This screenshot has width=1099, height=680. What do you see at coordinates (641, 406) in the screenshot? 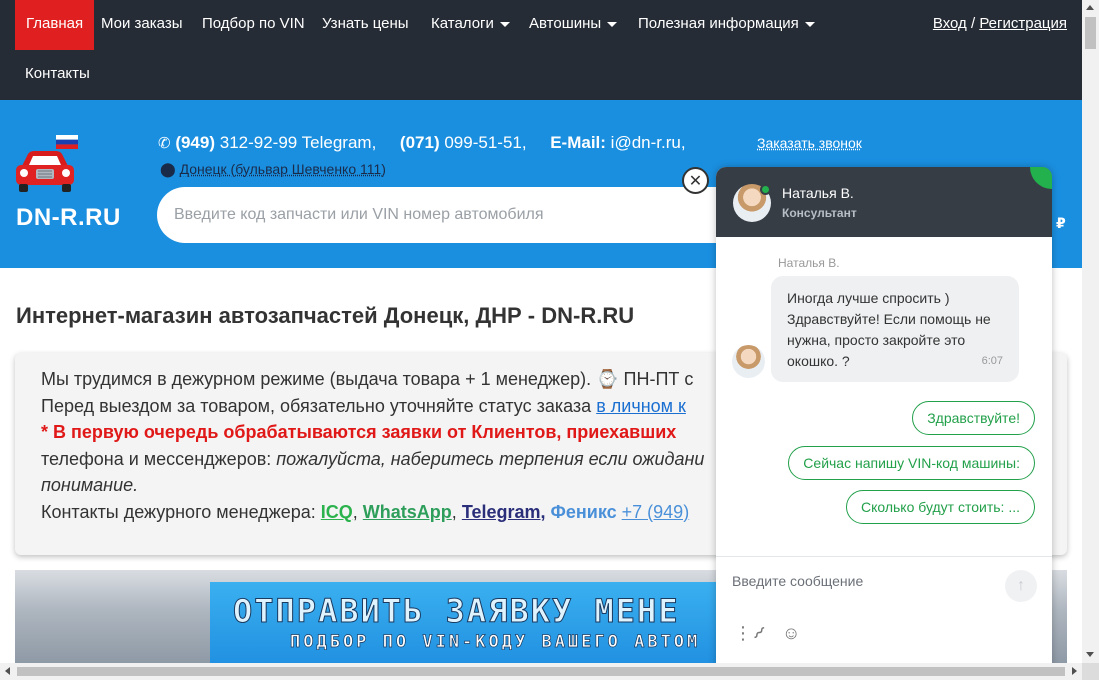
I see `account-link: в личном к` at bounding box center [641, 406].